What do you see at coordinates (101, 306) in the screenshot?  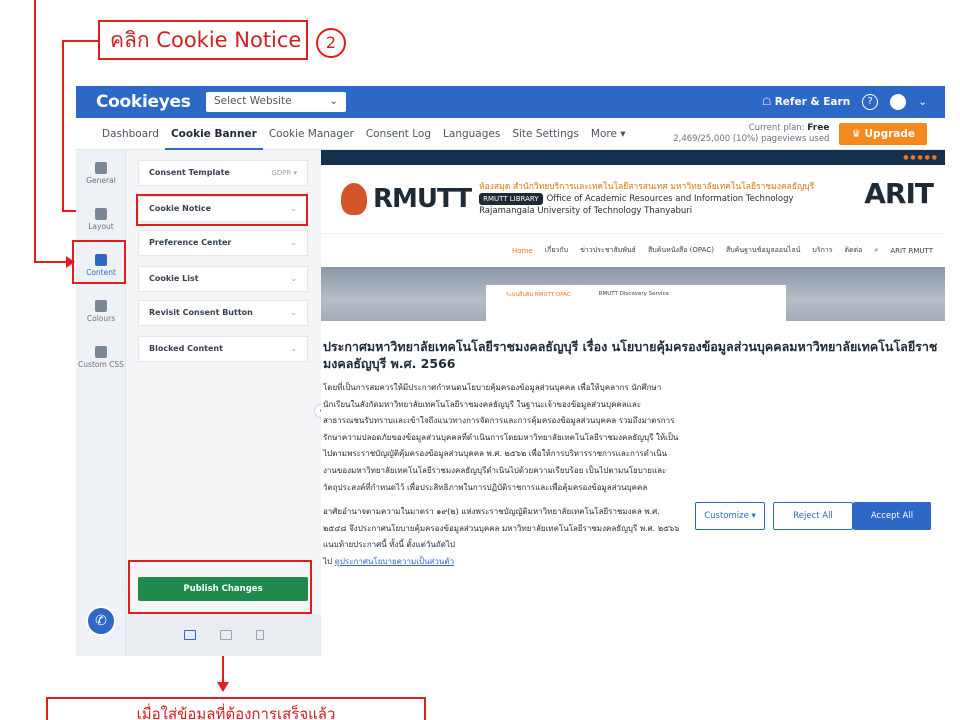 I see `paint-bucket-icon` at bounding box center [101, 306].